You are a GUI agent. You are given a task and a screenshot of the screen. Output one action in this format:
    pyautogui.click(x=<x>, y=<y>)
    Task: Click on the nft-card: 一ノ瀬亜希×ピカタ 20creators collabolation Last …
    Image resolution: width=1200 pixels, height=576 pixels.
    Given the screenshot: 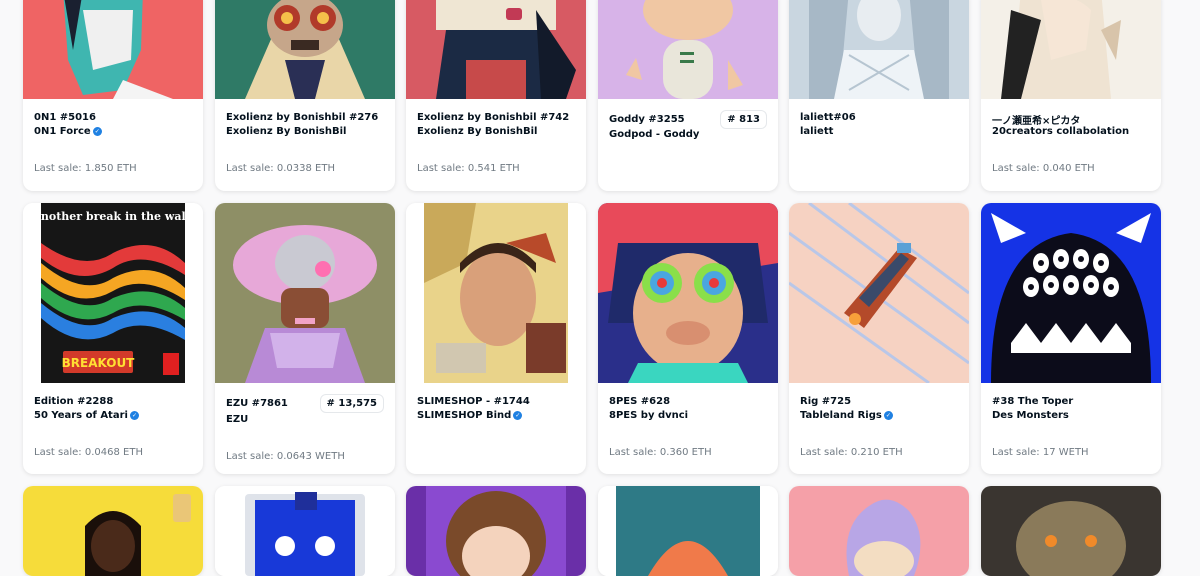 What is the action you would take?
    pyautogui.click(x=1071, y=95)
    